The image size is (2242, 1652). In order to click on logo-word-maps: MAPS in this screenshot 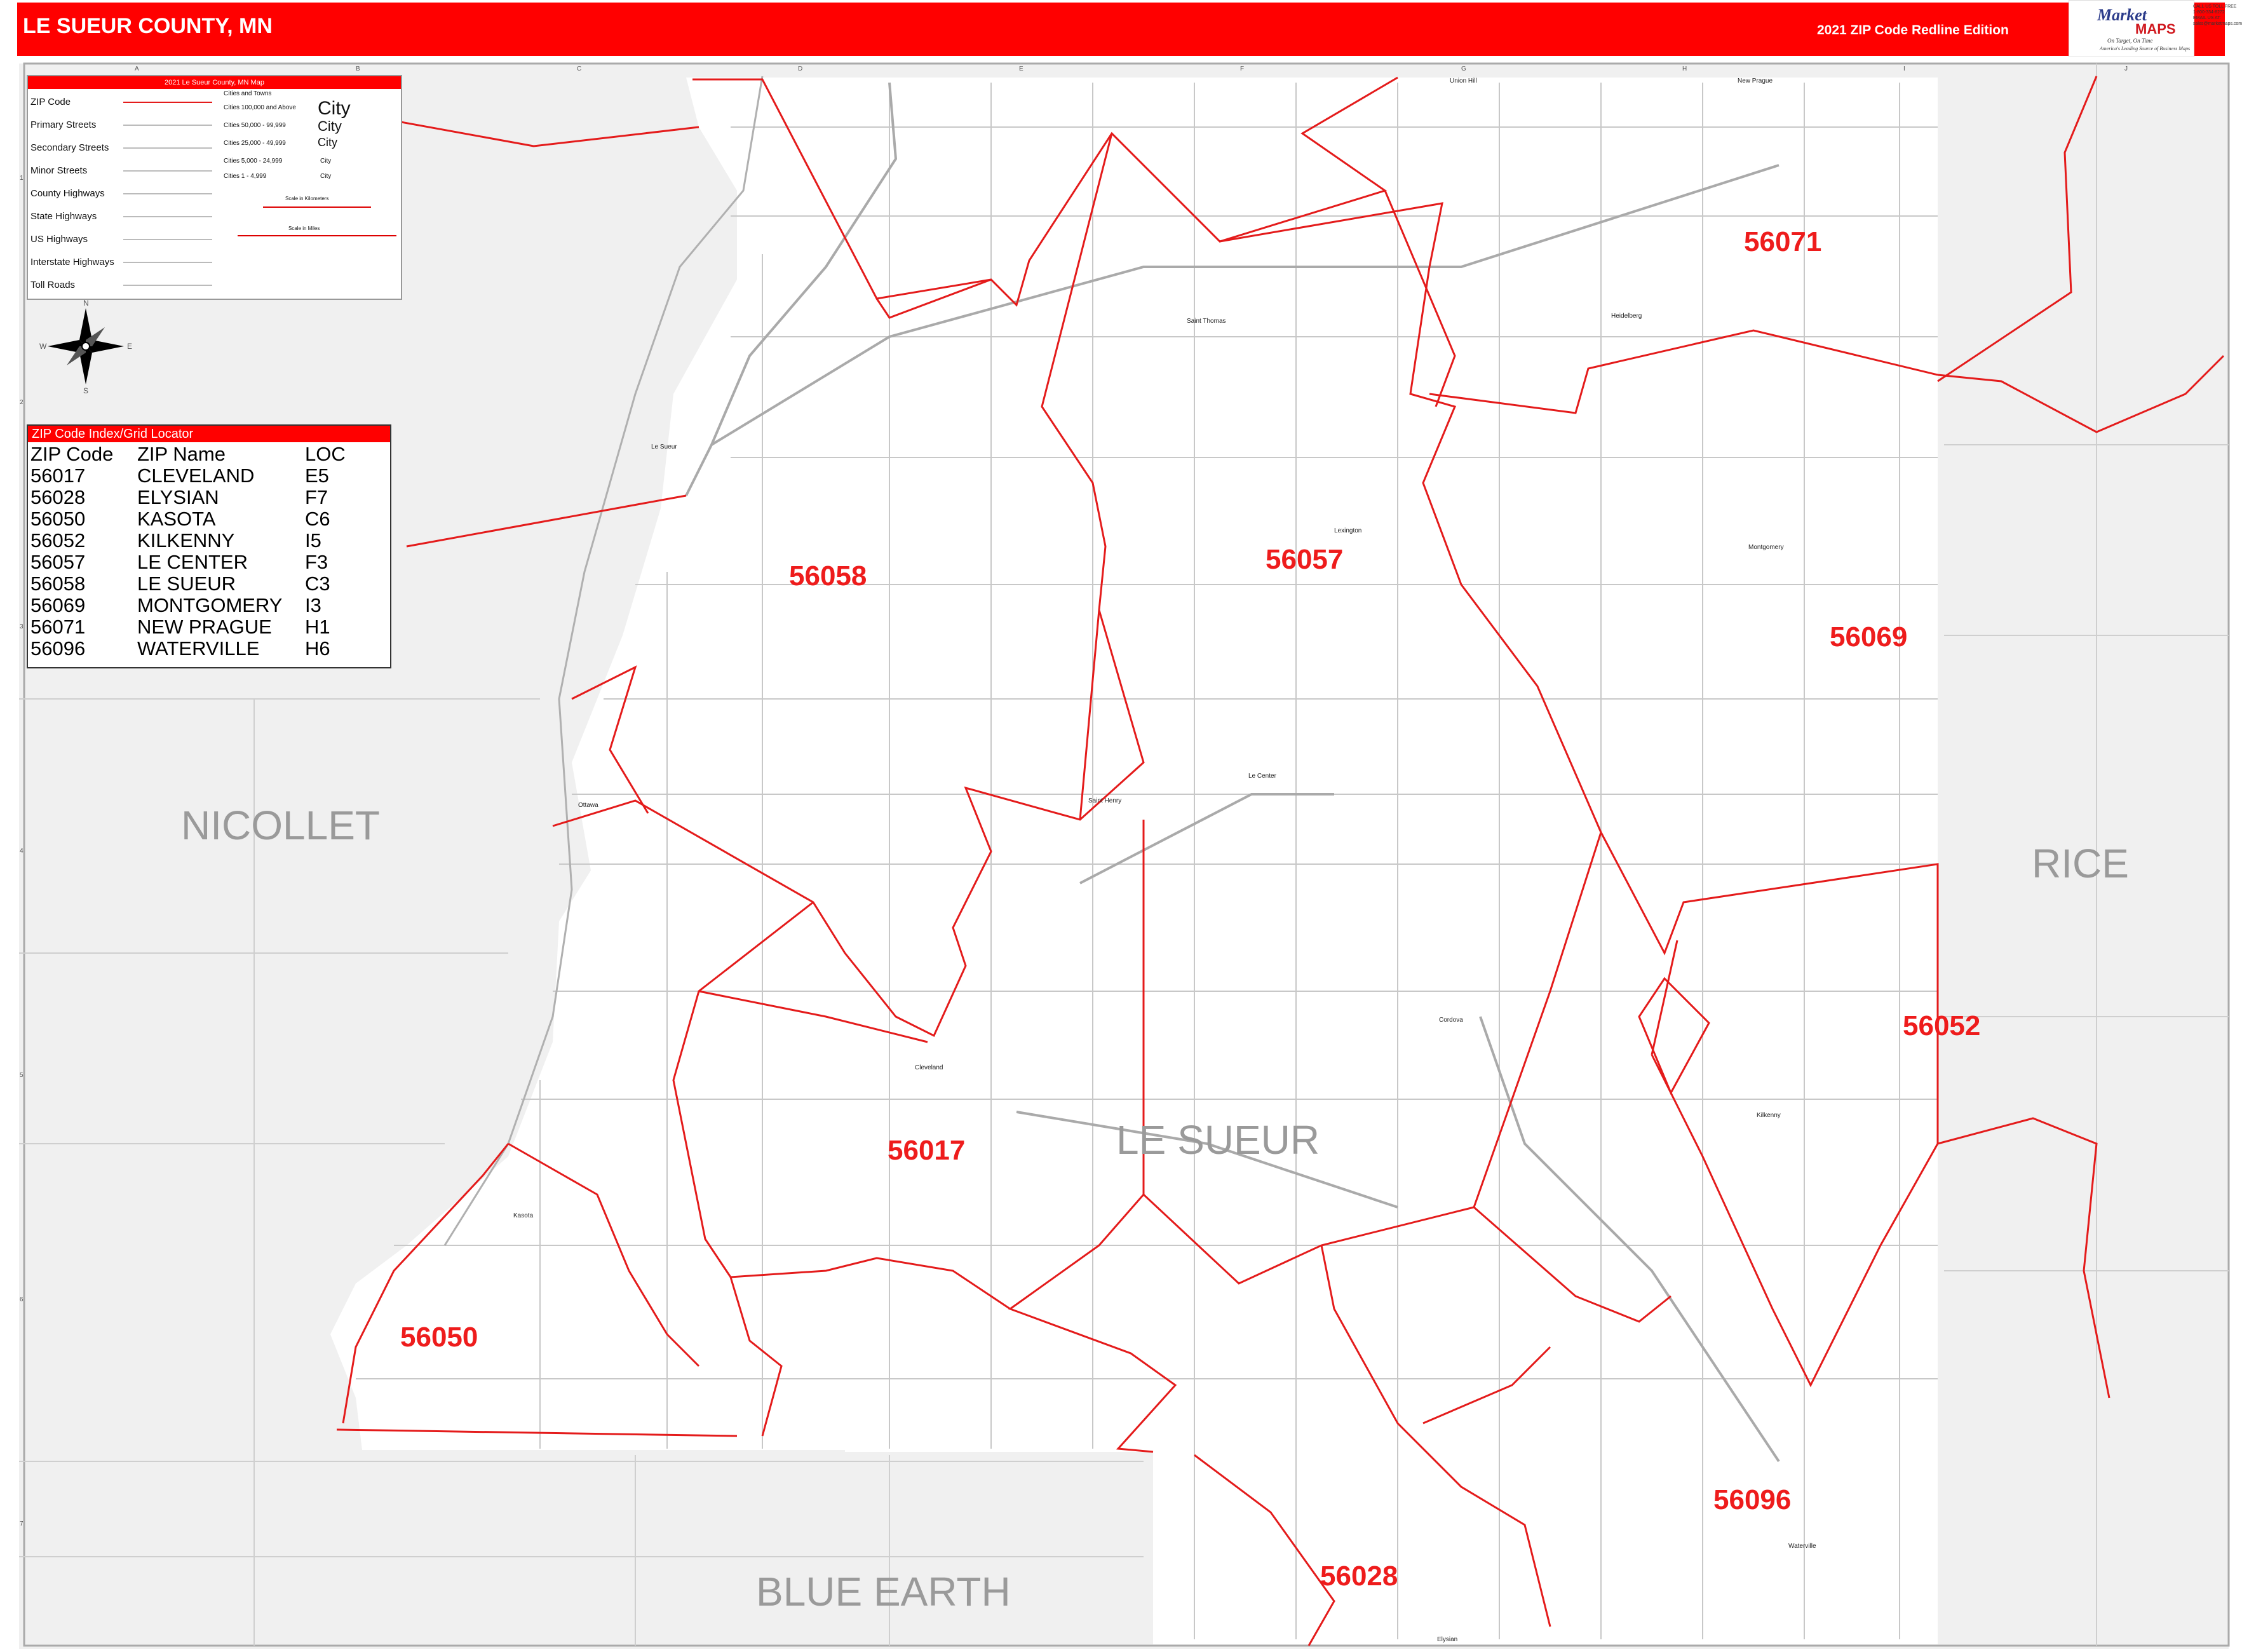, I will do `click(2155, 29)`.